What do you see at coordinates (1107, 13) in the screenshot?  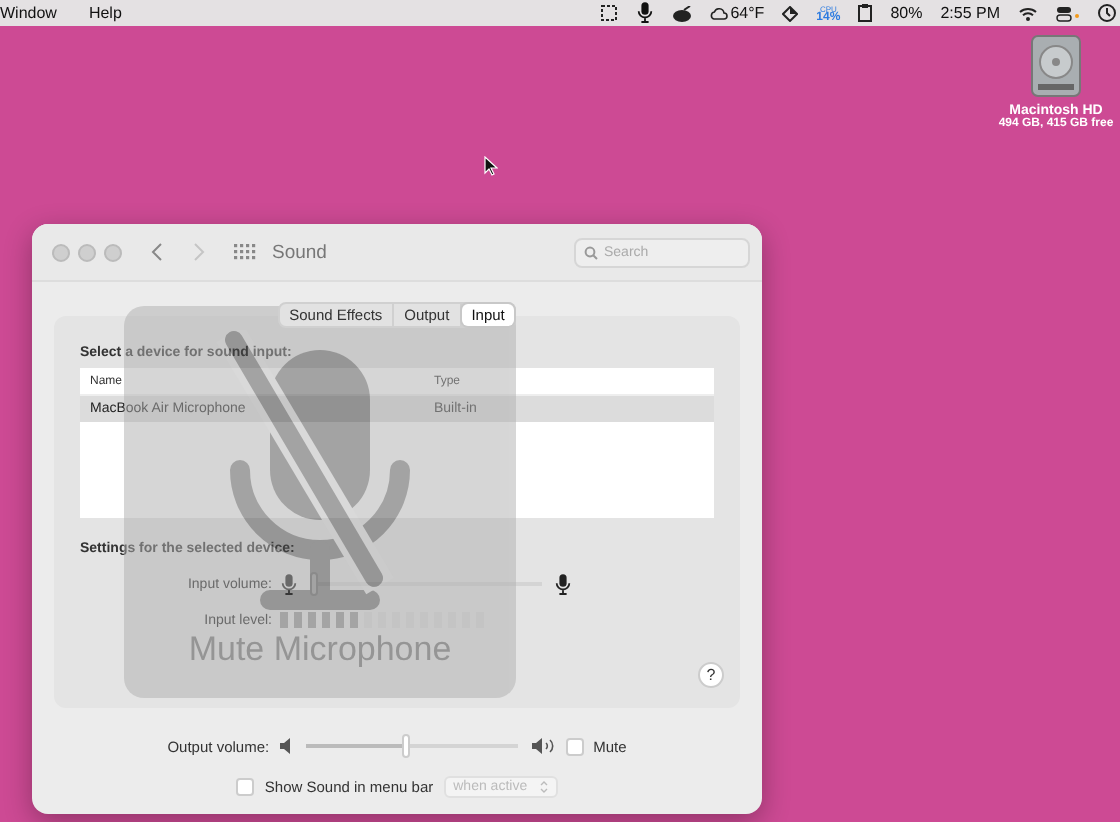 I see `clock-icon` at bounding box center [1107, 13].